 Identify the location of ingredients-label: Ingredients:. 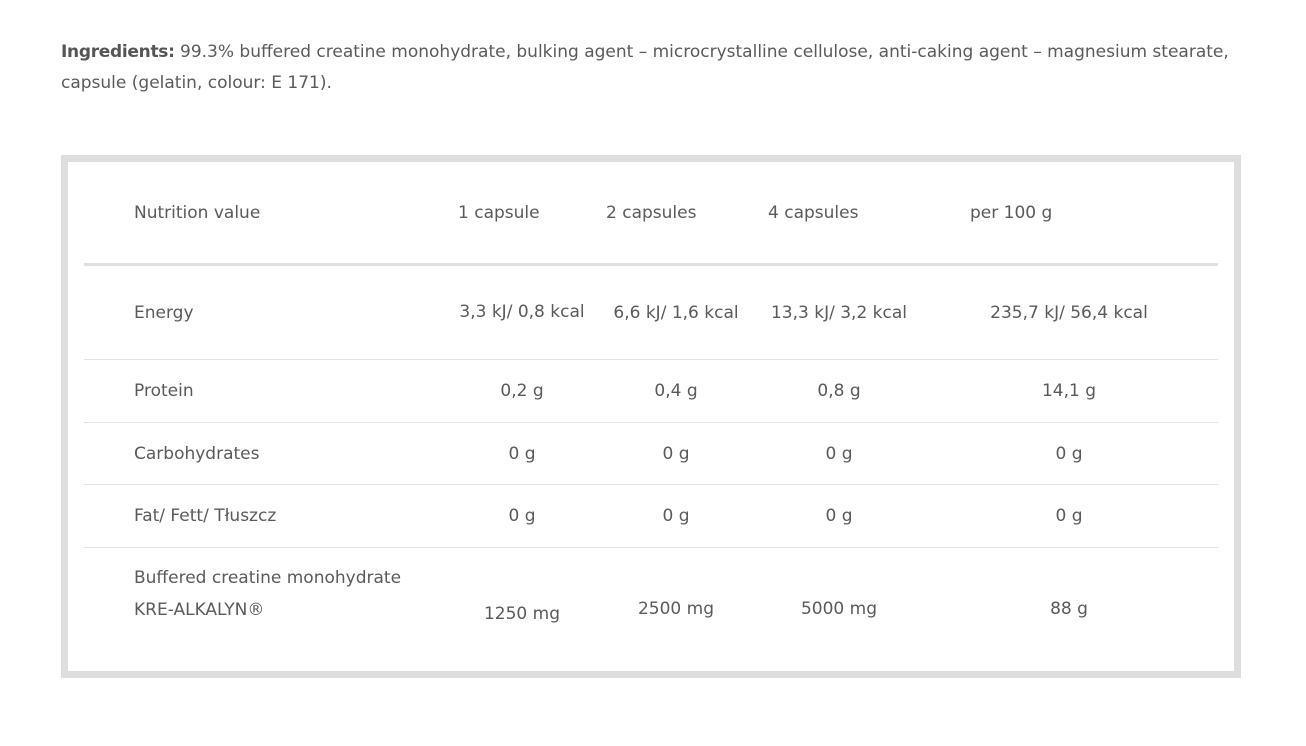
(118, 52).